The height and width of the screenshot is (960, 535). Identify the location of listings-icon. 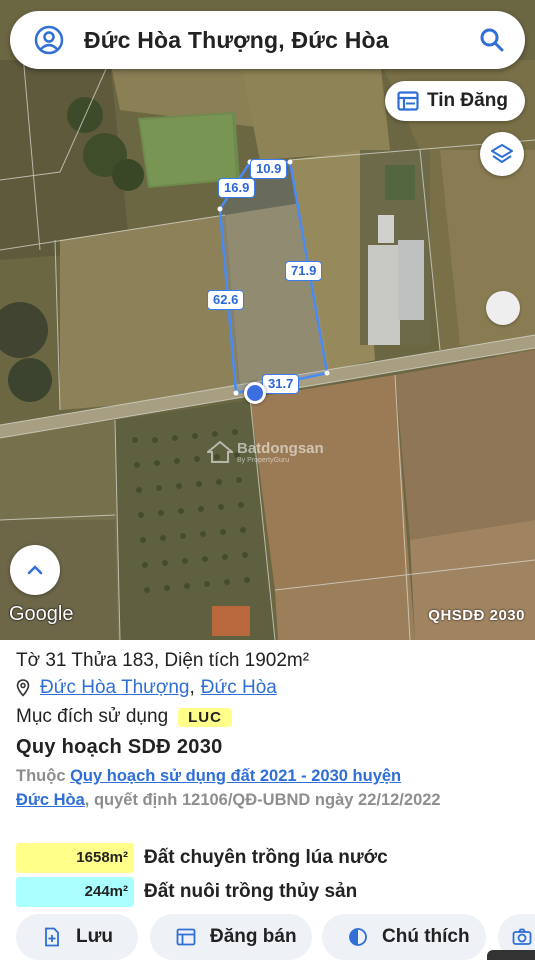
(408, 101).